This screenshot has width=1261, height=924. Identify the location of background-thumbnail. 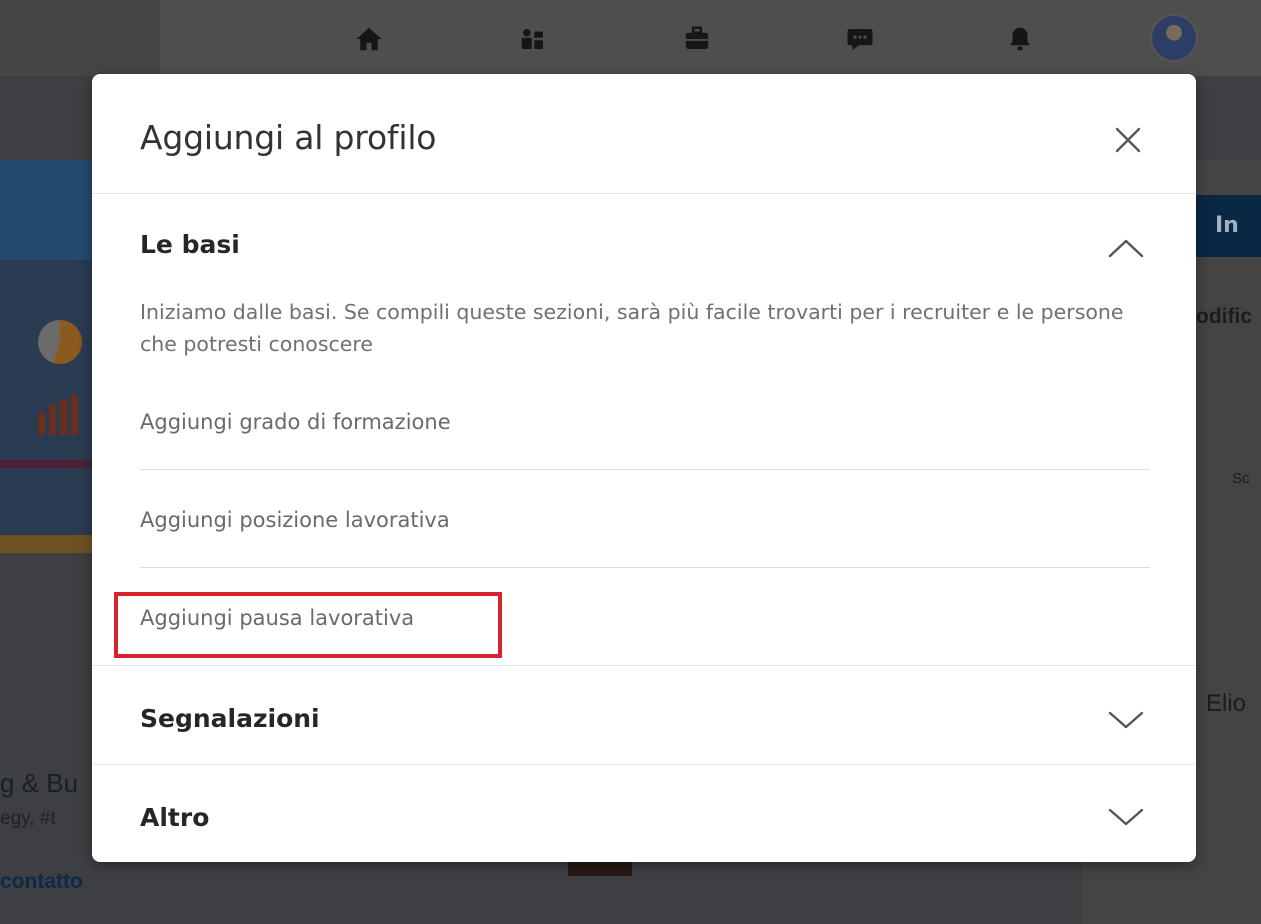
(600, 869).